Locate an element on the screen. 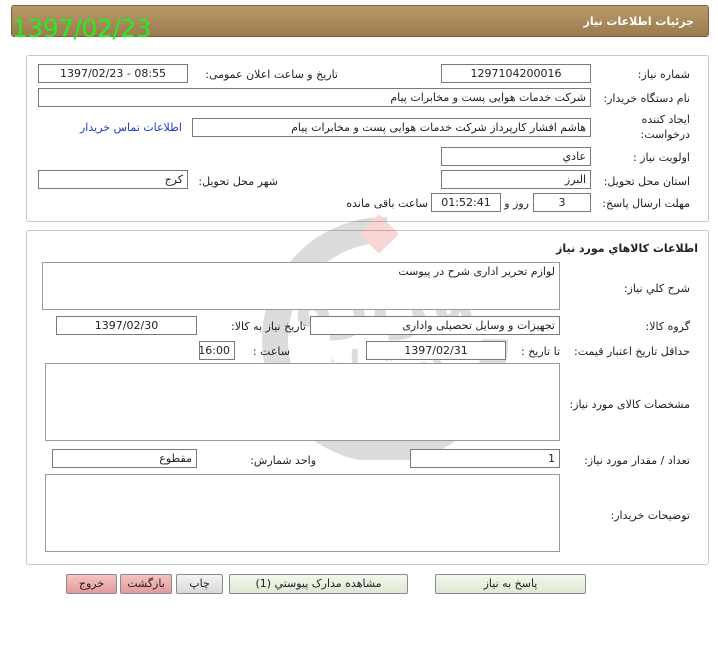  province-field: البرز is located at coordinates (516, 179).